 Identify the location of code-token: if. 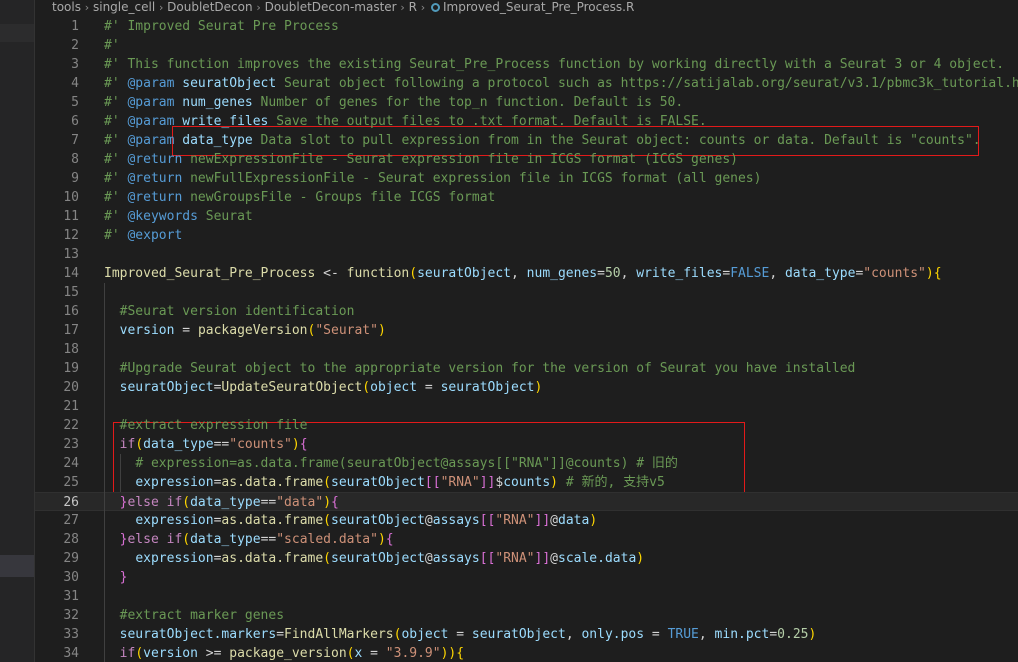
(127, 653).